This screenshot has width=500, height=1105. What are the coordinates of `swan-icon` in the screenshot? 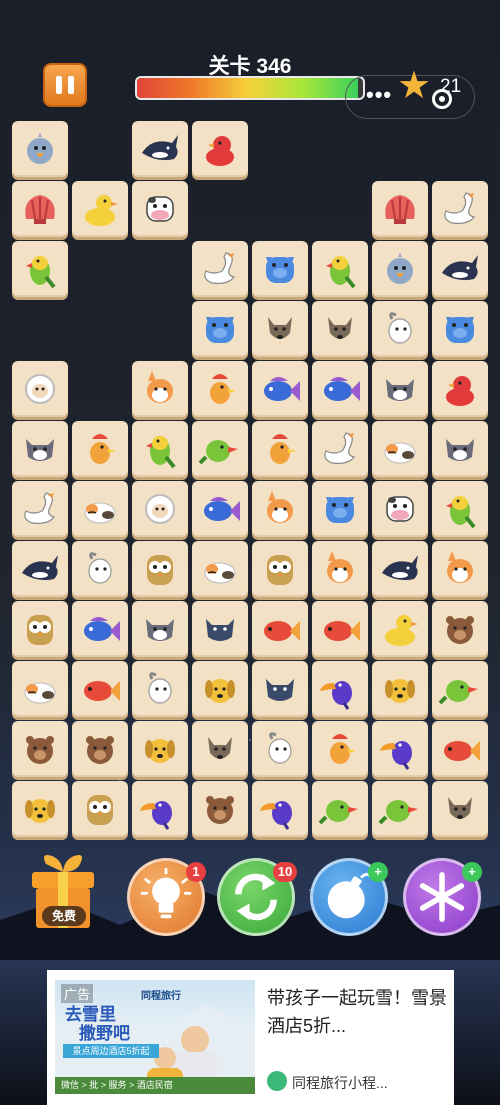 It's located at (220, 268).